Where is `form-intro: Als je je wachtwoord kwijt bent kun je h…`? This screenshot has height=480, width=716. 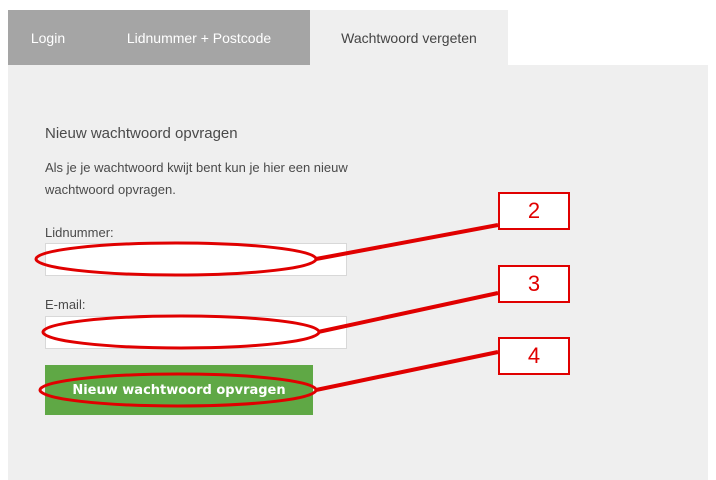
form-intro: Als je je wachtwoord kwijt bent kun je h… is located at coordinates (225, 179).